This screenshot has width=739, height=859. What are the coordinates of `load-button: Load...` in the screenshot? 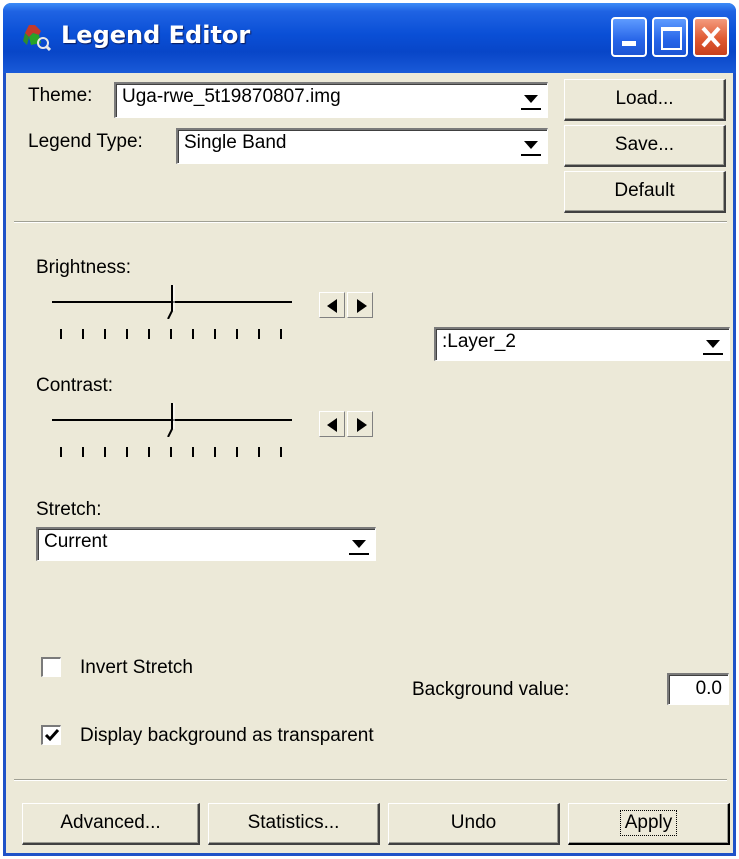 It's located at (645, 100).